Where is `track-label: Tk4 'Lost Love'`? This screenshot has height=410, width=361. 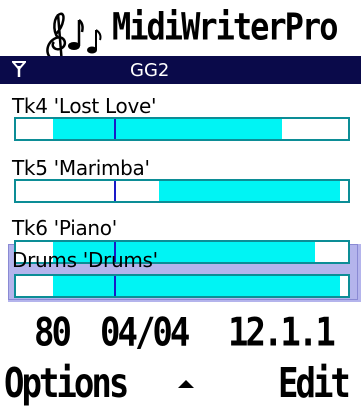 track-label: Tk4 'Lost Love' is located at coordinates (84, 106).